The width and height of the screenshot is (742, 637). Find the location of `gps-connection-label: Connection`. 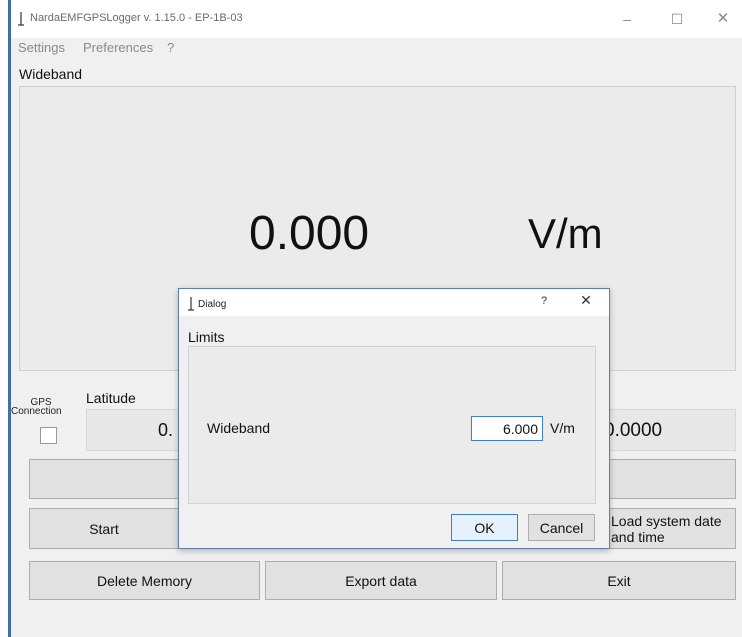

gps-connection-label: Connection is located at coordinates (36, 411).